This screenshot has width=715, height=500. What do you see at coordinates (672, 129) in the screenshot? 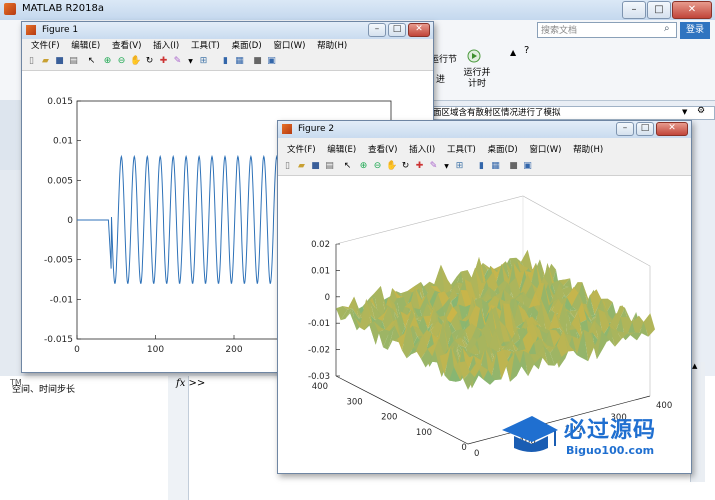
I see `figure-2-close-button: ✕` at bounding box center [672, 129].